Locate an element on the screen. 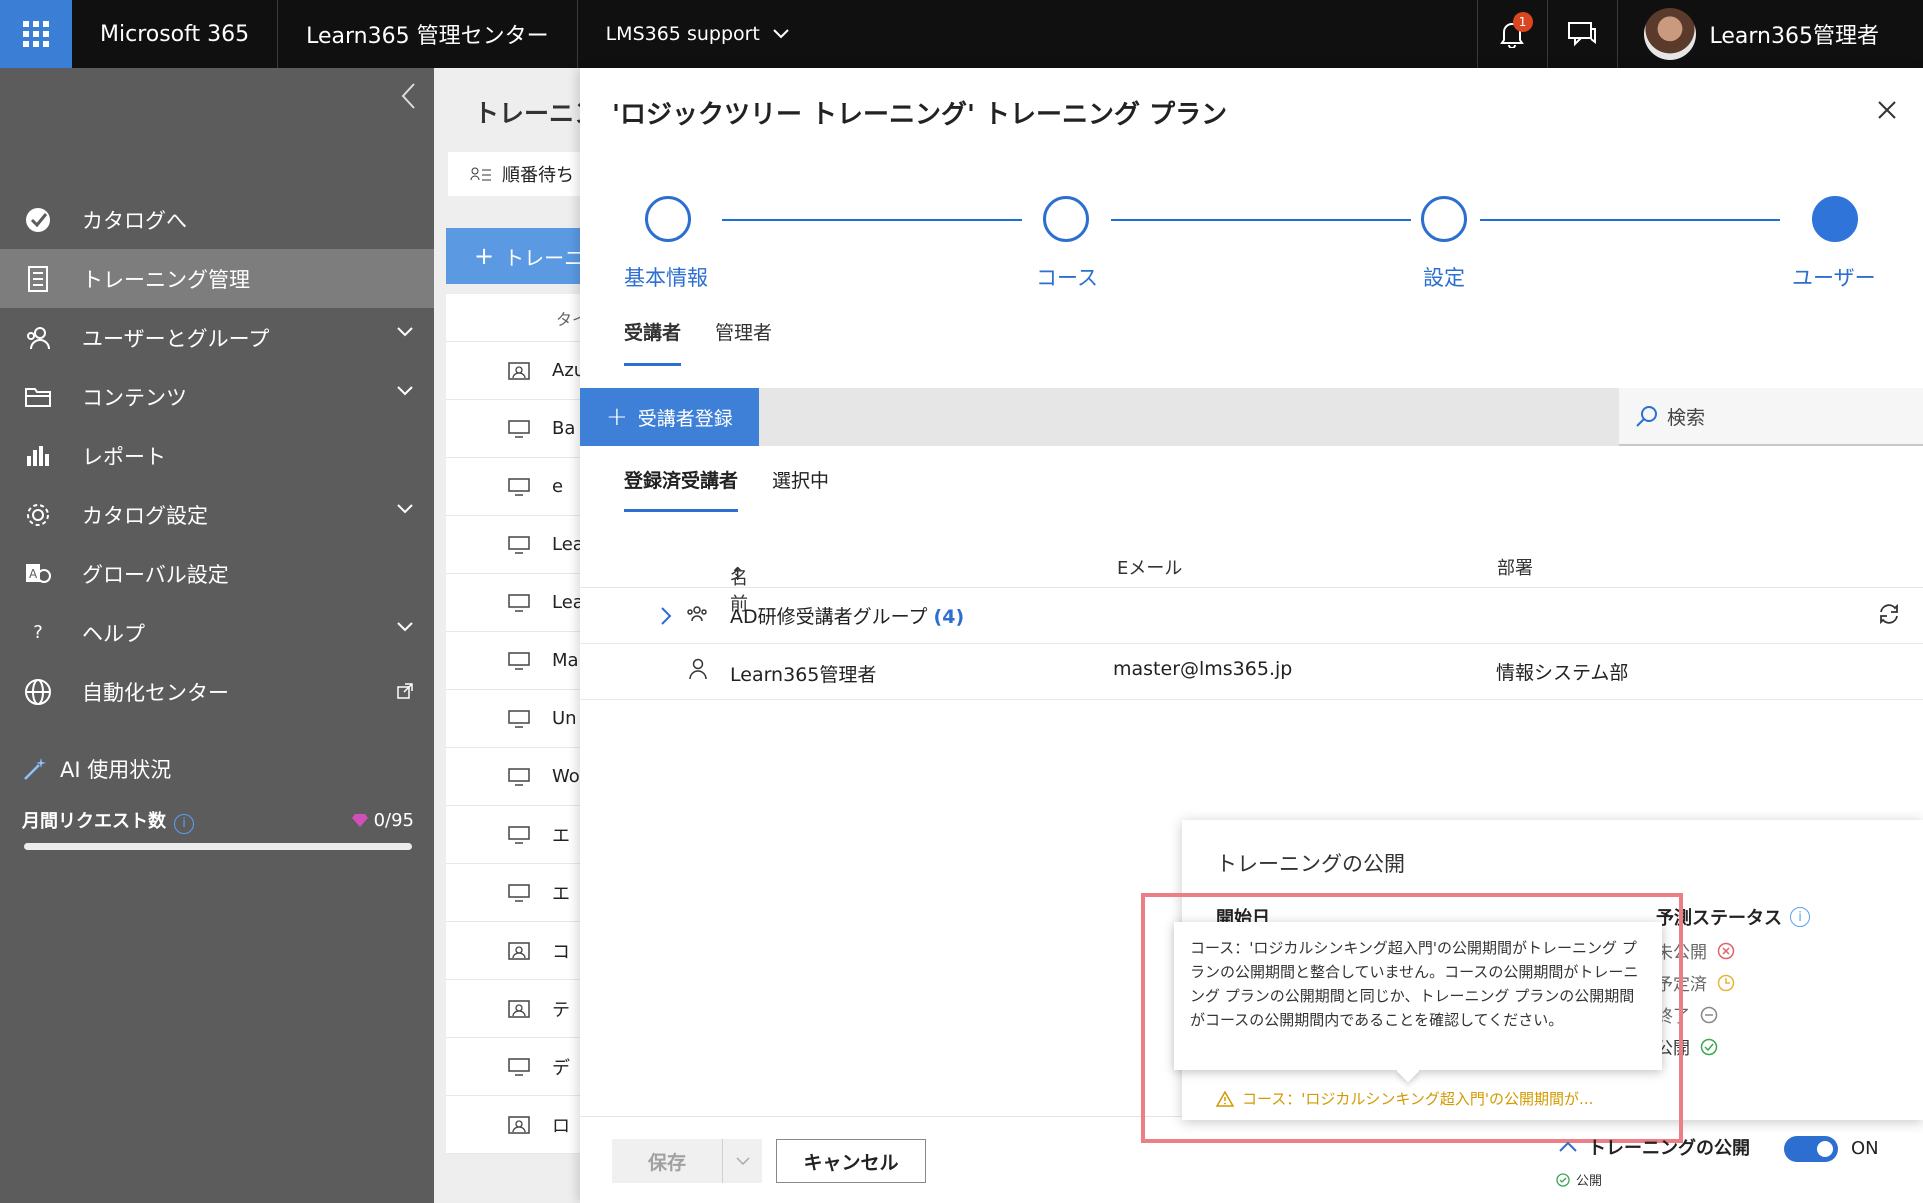 Image resolution: width=1923 pixels, height=1203 pixels. user-menu: Learn365管理者 is located at coordinates (1769, 34).